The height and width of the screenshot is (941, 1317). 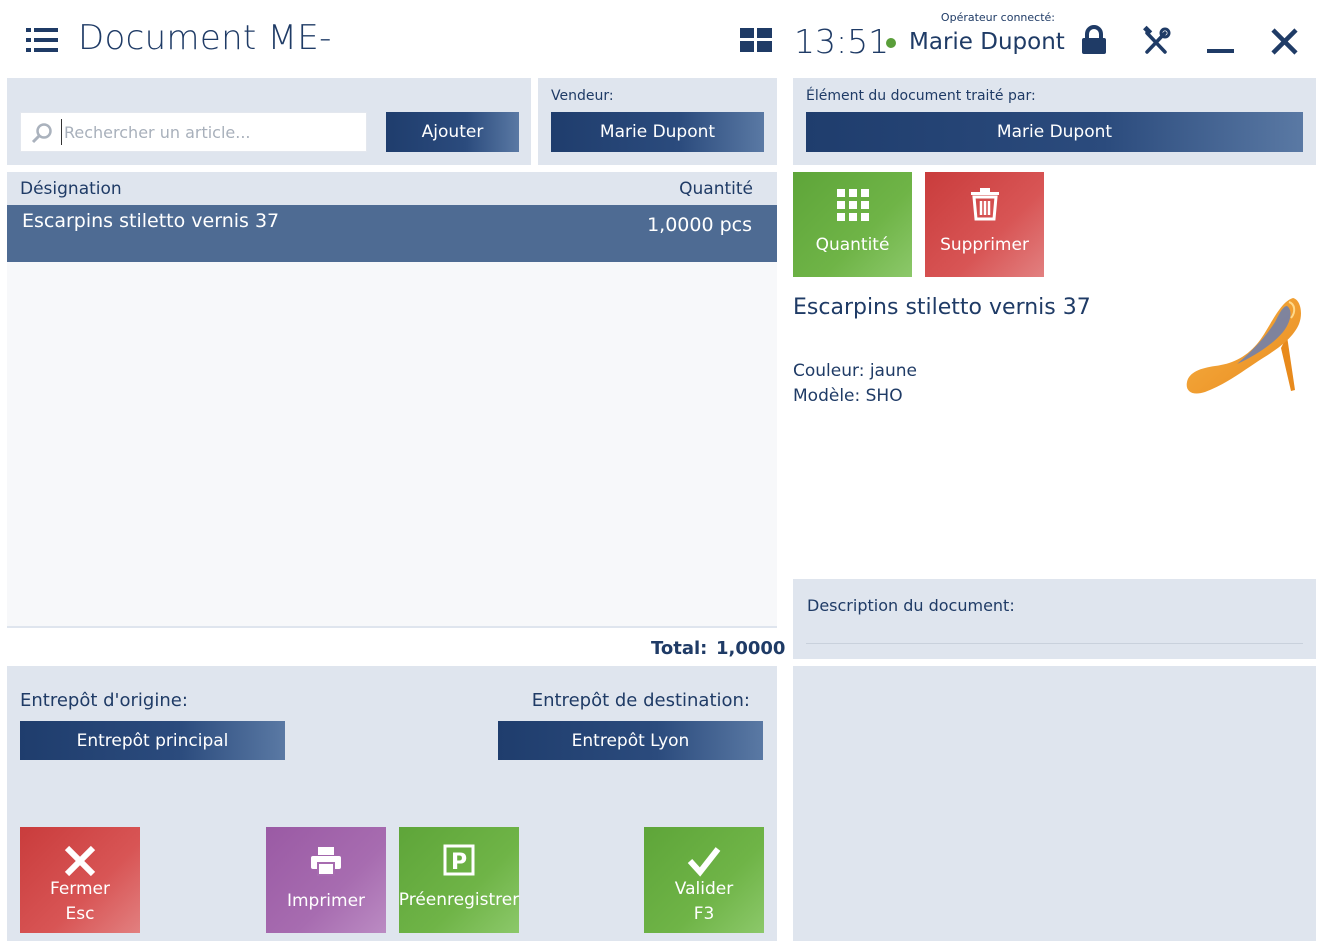 I want to click on validate-key: F3, so click(x=704, y=914).